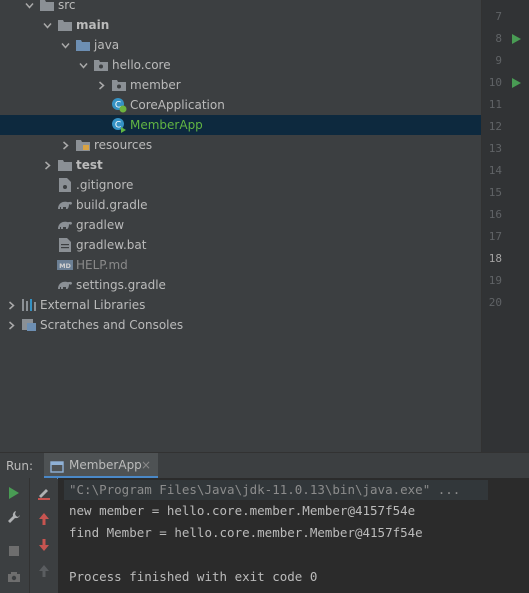 The width and height of the screenshot is (529, 593). Describe the element at coordinates (240, 245) in the screenshot. I see `tree-item: gradlew.bat` at that location.